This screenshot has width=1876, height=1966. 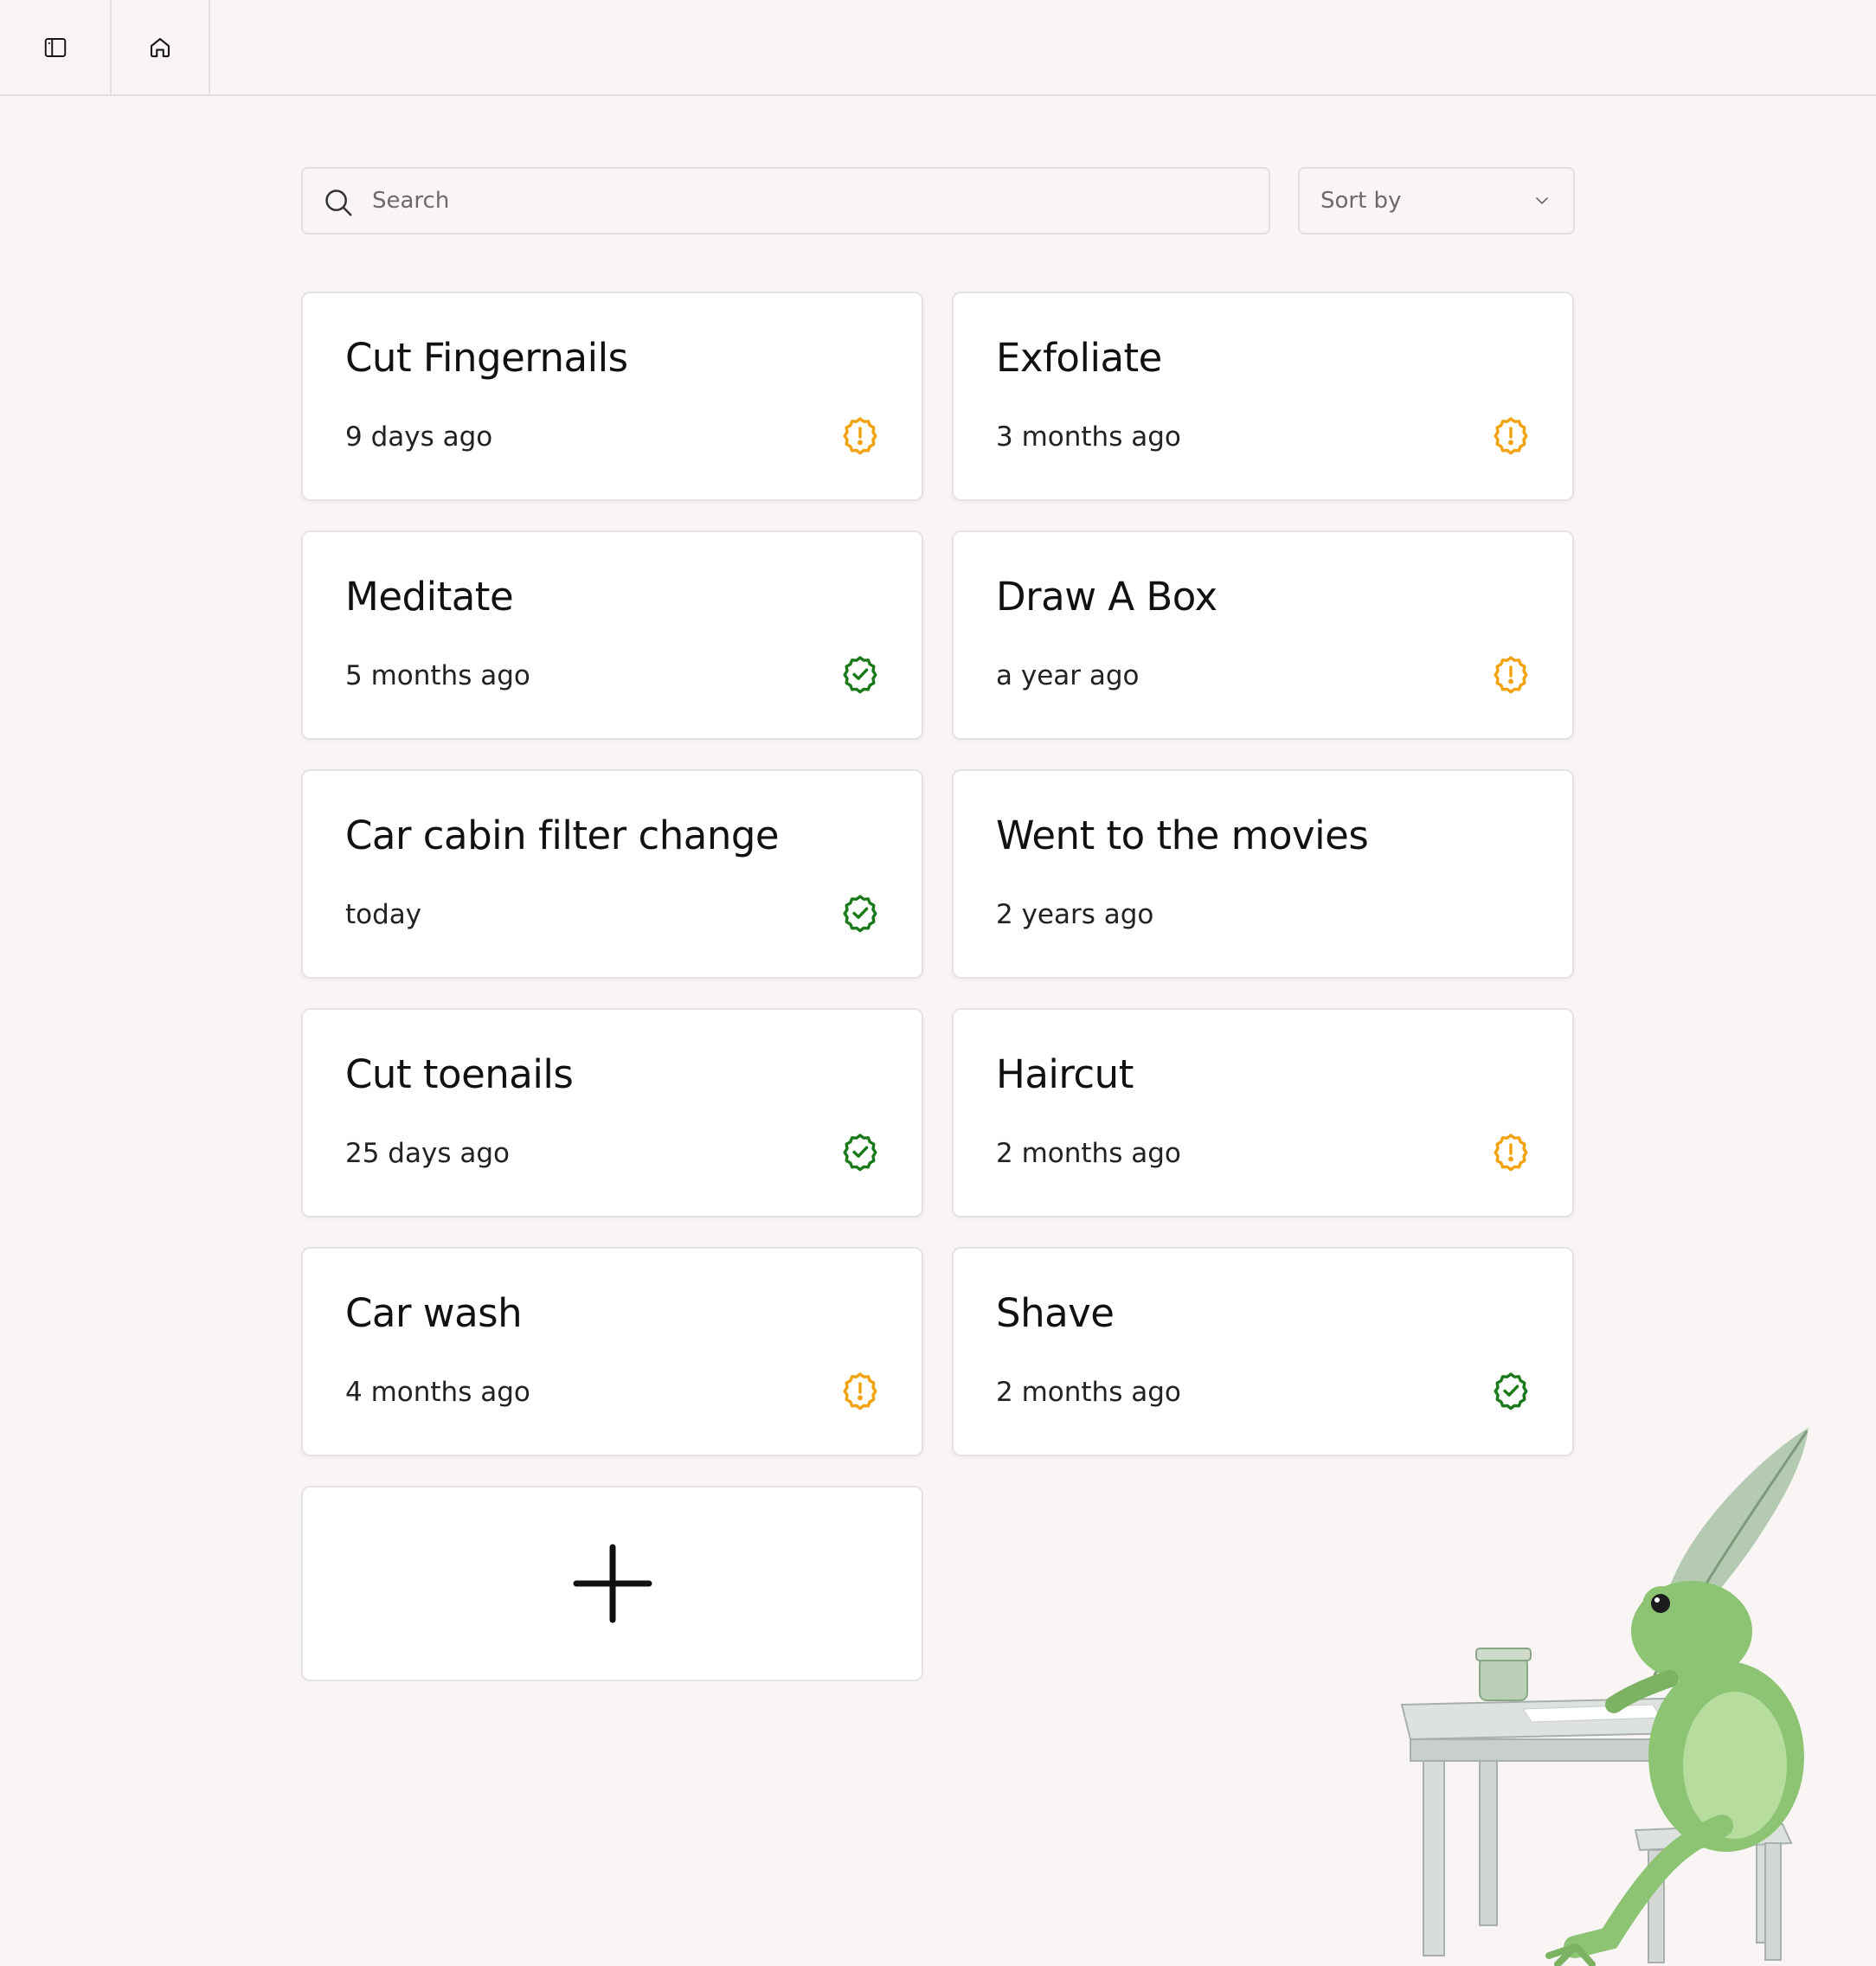 What do you see at coordinates (1068, 676) in the screenshot?
I see `task-last-done: a year ago` at bounding box center [1068, 676].